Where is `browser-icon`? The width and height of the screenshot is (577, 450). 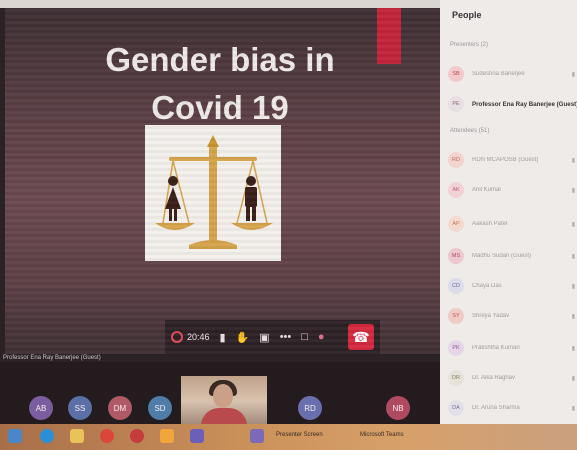 browser-icon is located at coordinates (137, 436).